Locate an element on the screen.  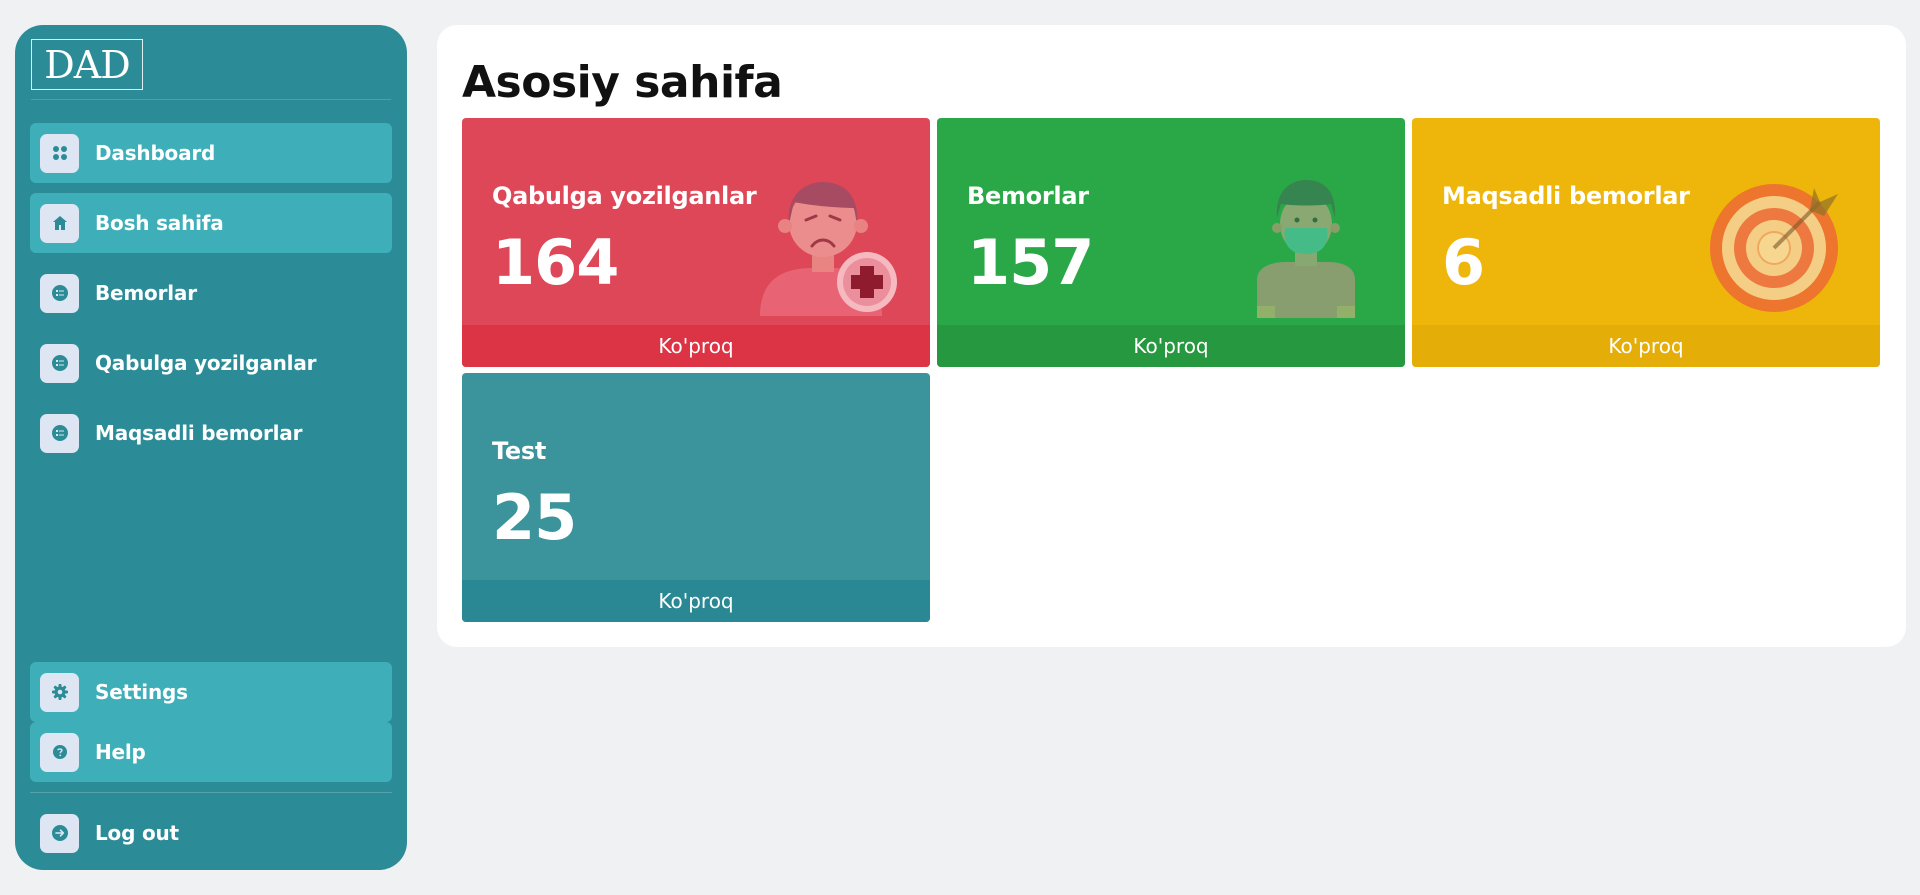
sidebar-item-label: Help is located at coordinates (120, 752).